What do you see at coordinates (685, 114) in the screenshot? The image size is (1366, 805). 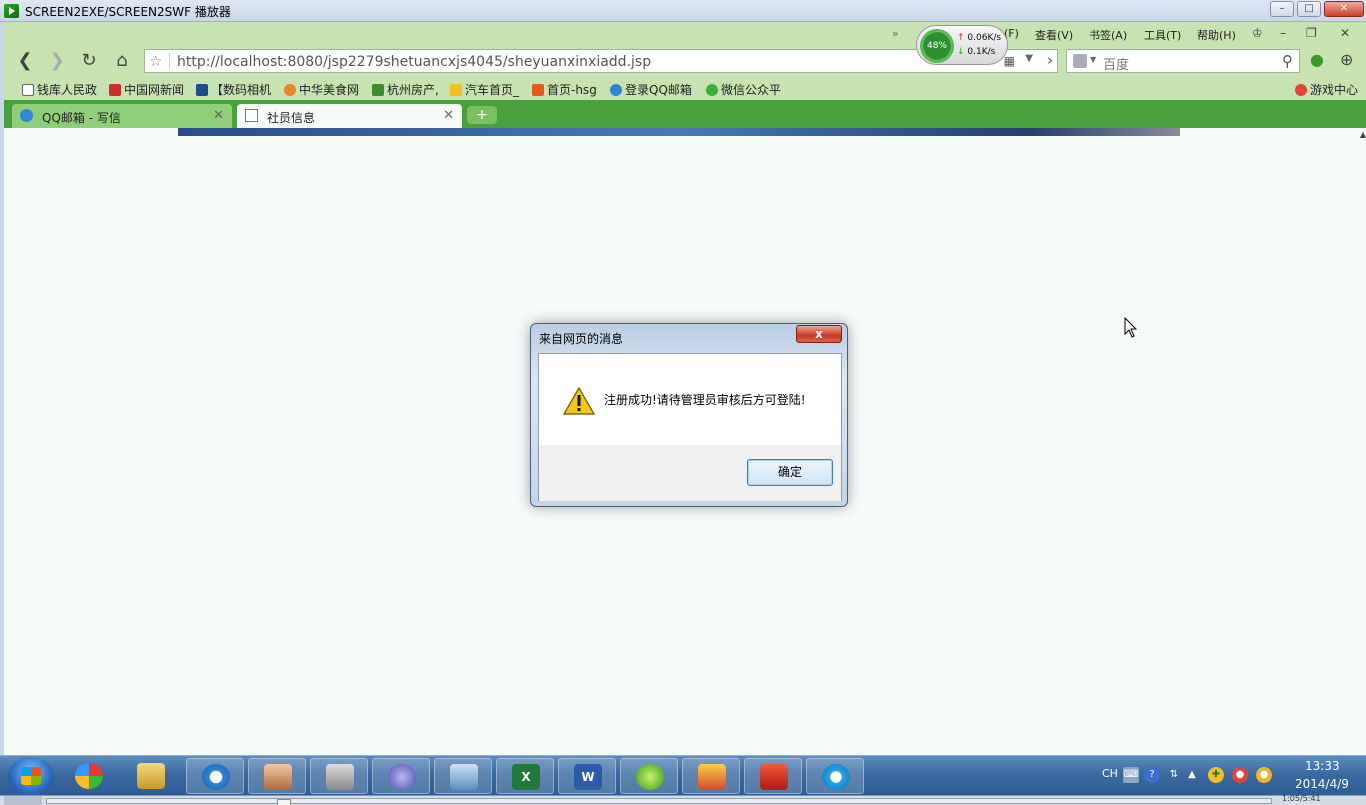 I see `tab-strip: QQ邮箱 - 写信 ✕ 社员信息 ✕ +` at bounding box center [685, 114].